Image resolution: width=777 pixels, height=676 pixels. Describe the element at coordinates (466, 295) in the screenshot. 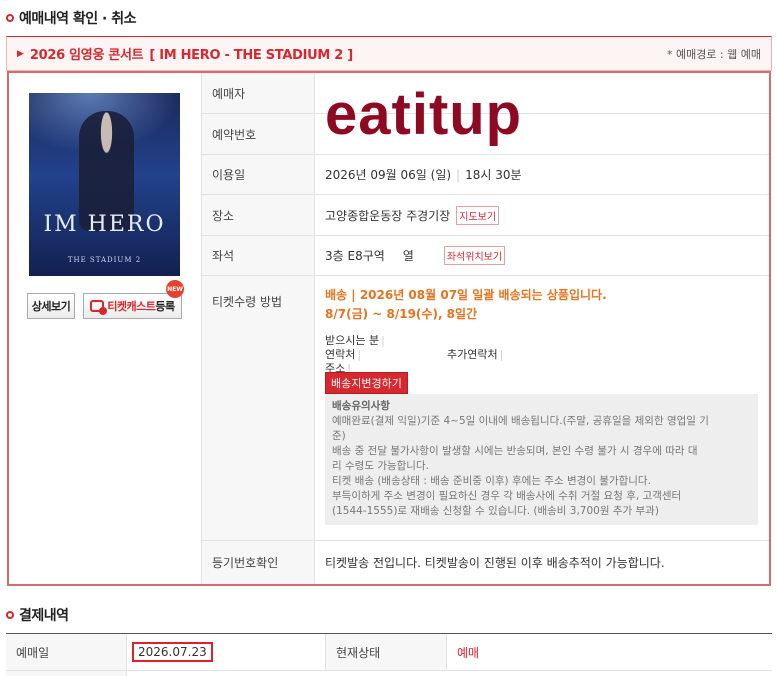

I see `delivery-headline: 배송 | 2026년 08월 07일 일괄 배송되는 상품입니다.` at that location.